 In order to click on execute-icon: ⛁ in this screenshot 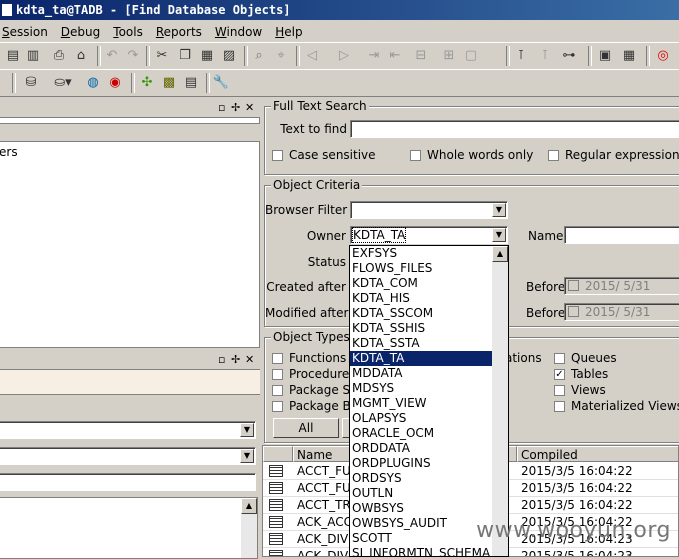, I will do `click(31, 83)`.